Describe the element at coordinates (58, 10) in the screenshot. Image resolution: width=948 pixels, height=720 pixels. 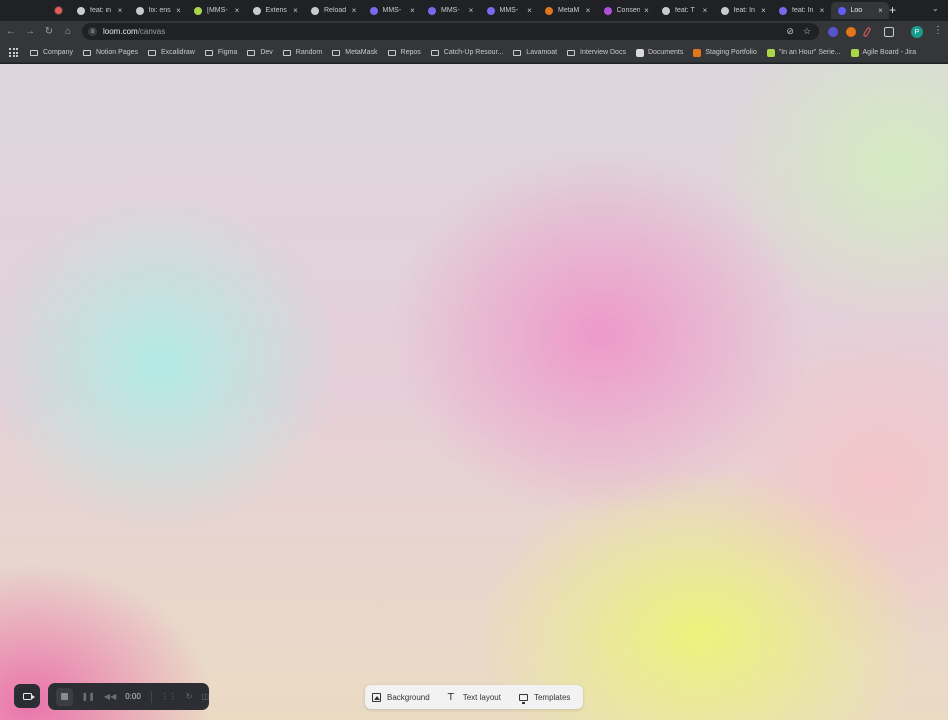
I see `recording-indicator-icon` at that location.